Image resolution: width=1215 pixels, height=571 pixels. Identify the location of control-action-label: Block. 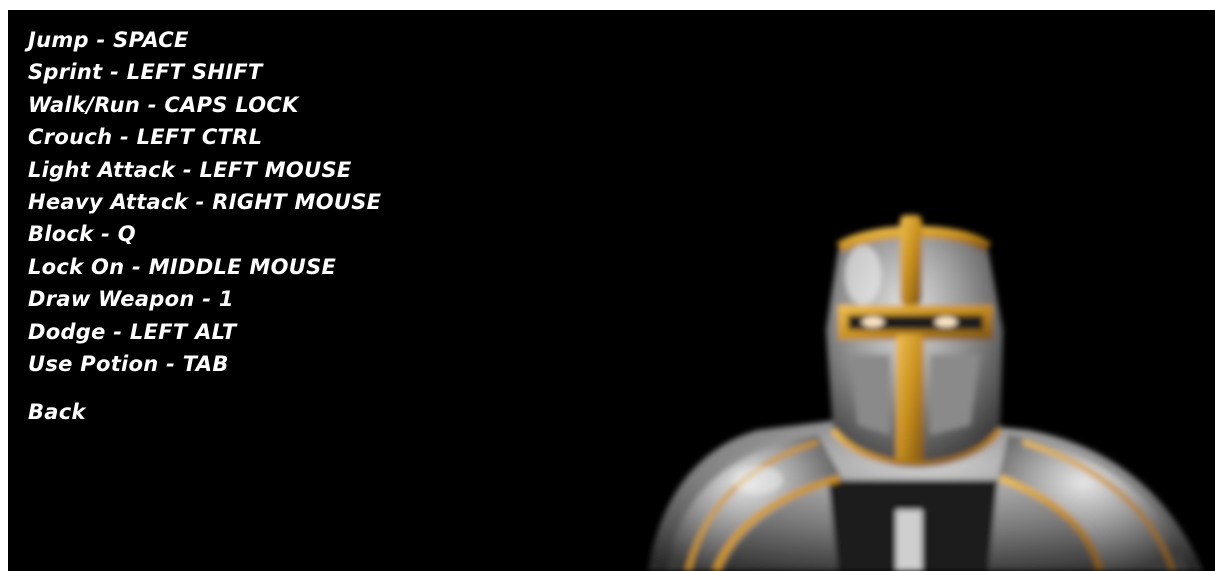
(61, 234).